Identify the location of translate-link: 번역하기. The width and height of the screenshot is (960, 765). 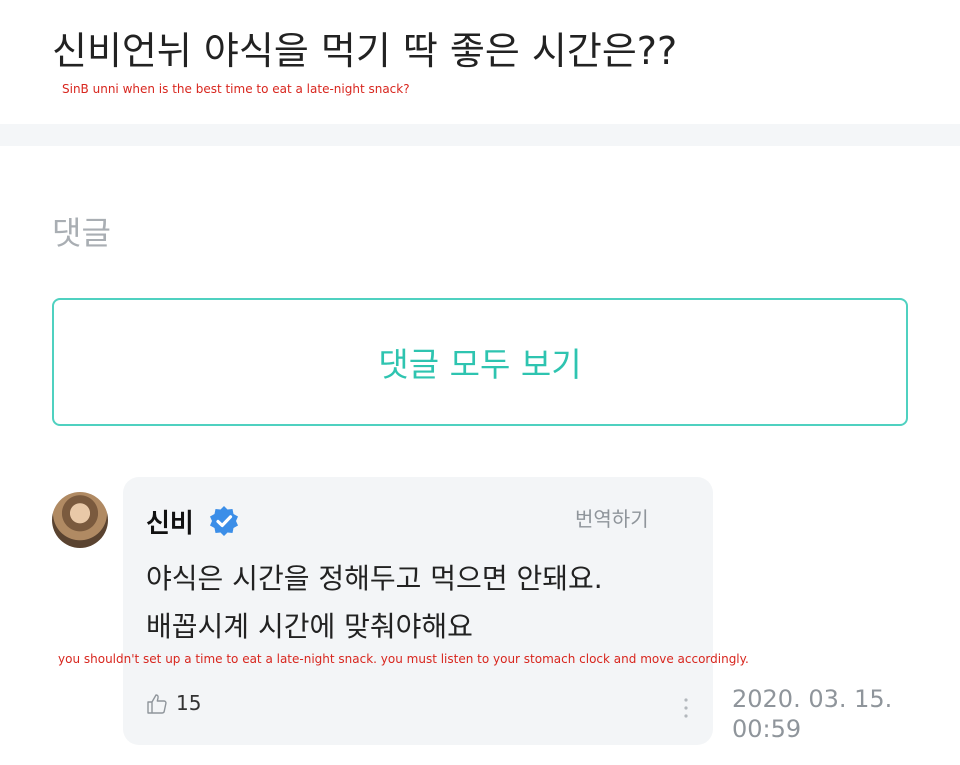
(612, 517).